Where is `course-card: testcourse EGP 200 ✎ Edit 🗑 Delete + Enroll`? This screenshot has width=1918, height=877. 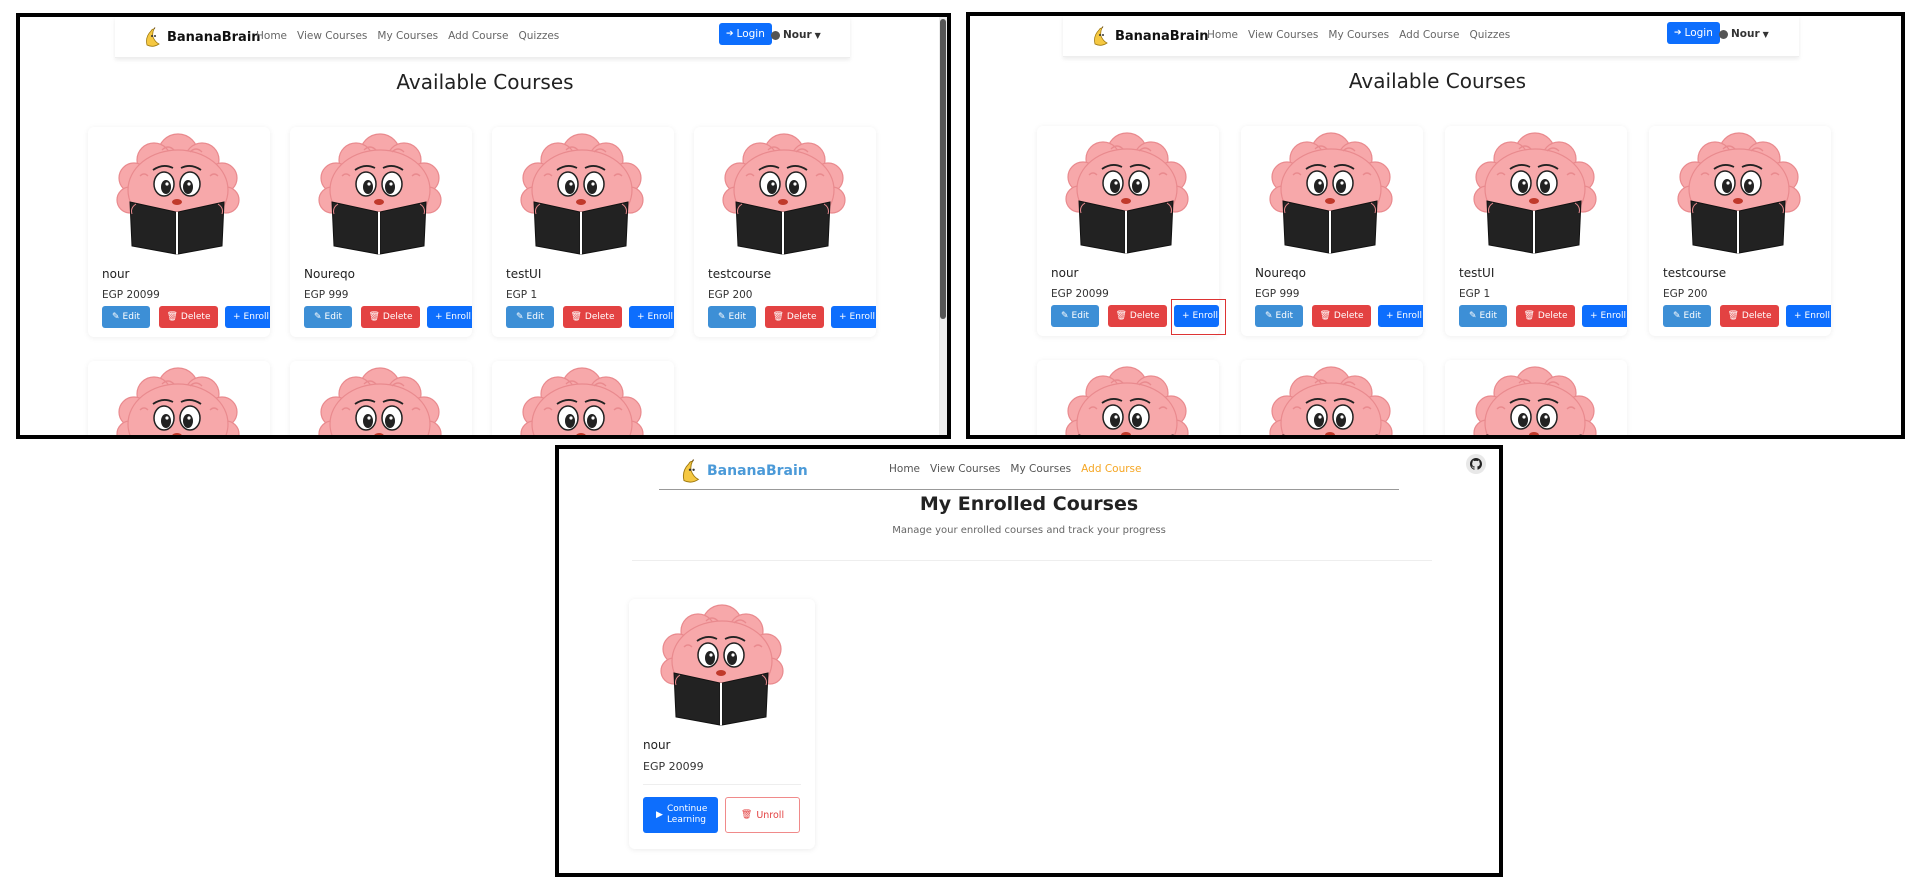 course-card: testcourse EGP 200 ✎ Edit 🗑 Delete + Enroll is located at coordinates (785, 232).